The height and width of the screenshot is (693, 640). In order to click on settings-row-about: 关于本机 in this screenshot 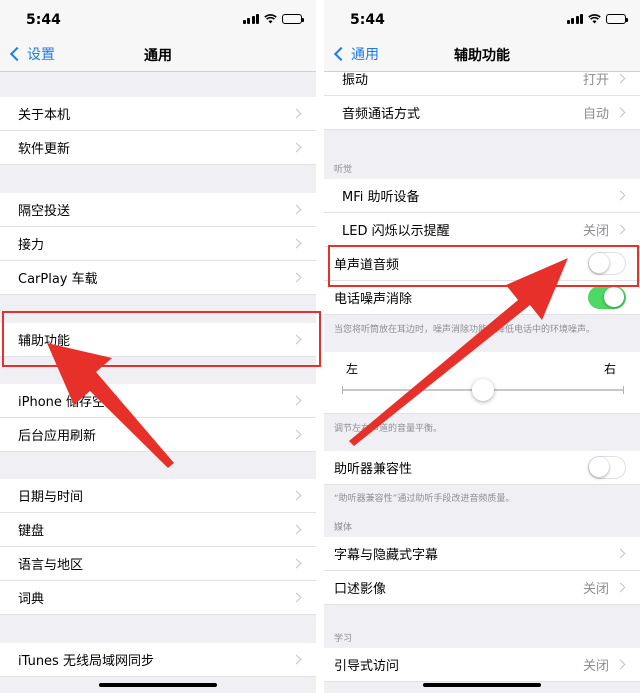, I will do `click(158, 114)`.